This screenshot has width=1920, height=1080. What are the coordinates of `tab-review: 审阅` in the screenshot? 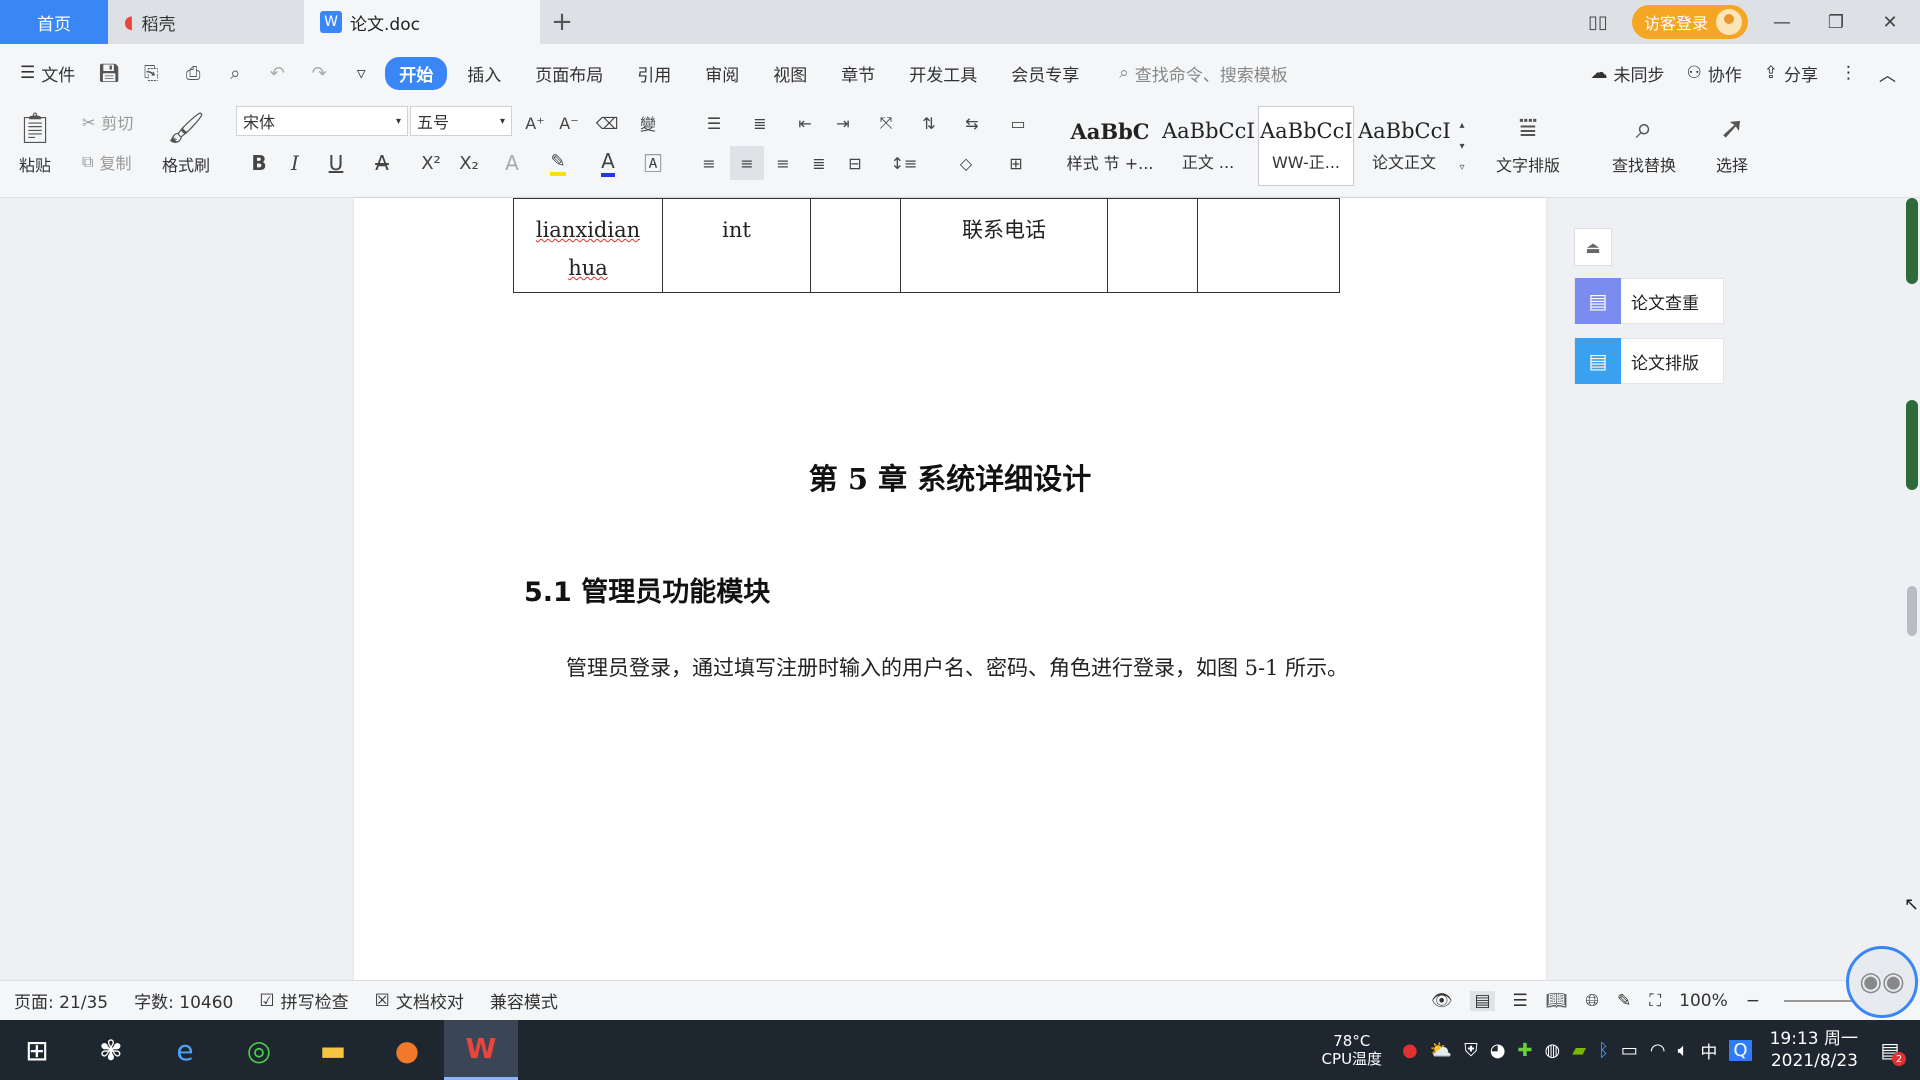 It's located at (722, 73).